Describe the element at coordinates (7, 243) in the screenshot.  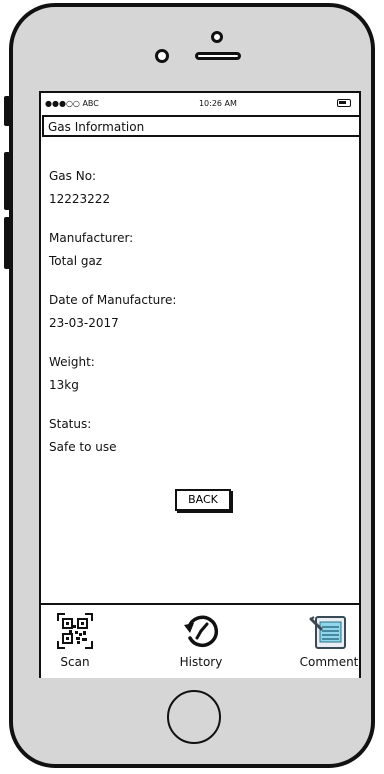
I see `volume-down-button` at that location.